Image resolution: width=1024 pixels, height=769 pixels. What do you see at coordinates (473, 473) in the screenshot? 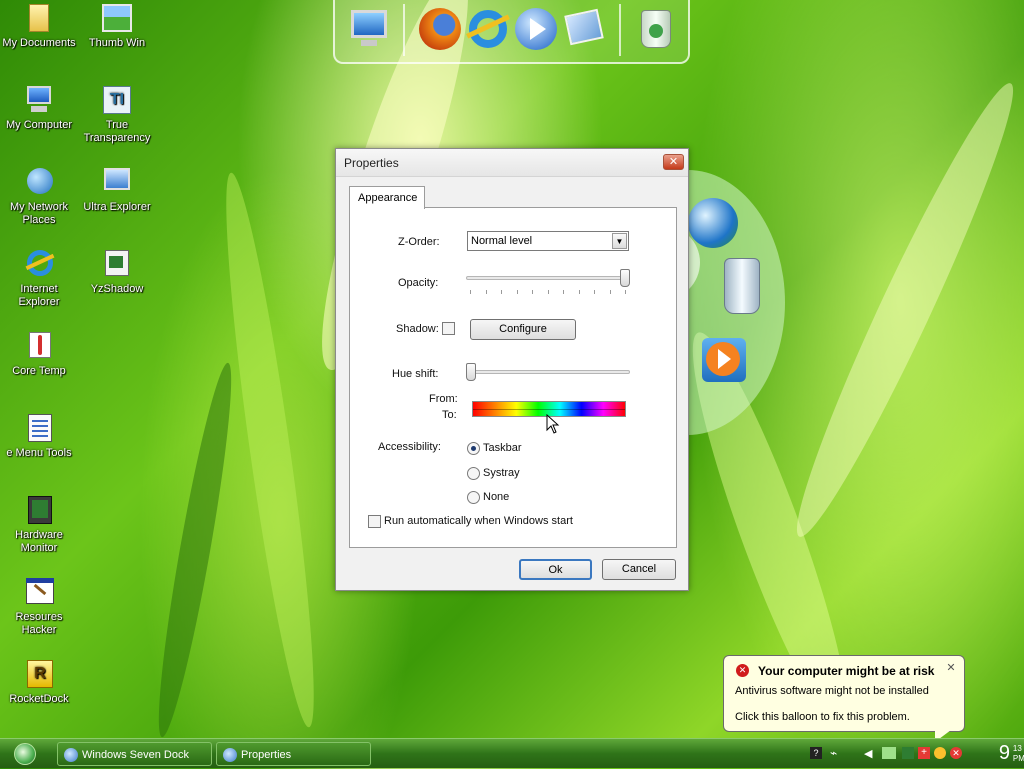
I see `radio-systray` at bounding box center [473, 473].